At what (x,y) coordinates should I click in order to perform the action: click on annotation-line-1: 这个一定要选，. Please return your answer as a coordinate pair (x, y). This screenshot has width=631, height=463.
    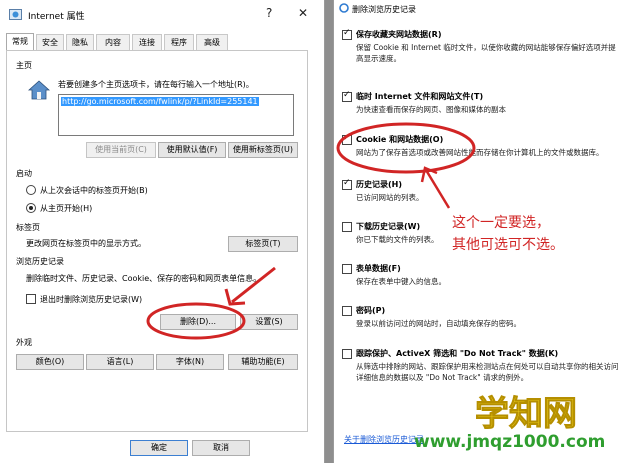
    Looking at the image, I should click on (501, 223).